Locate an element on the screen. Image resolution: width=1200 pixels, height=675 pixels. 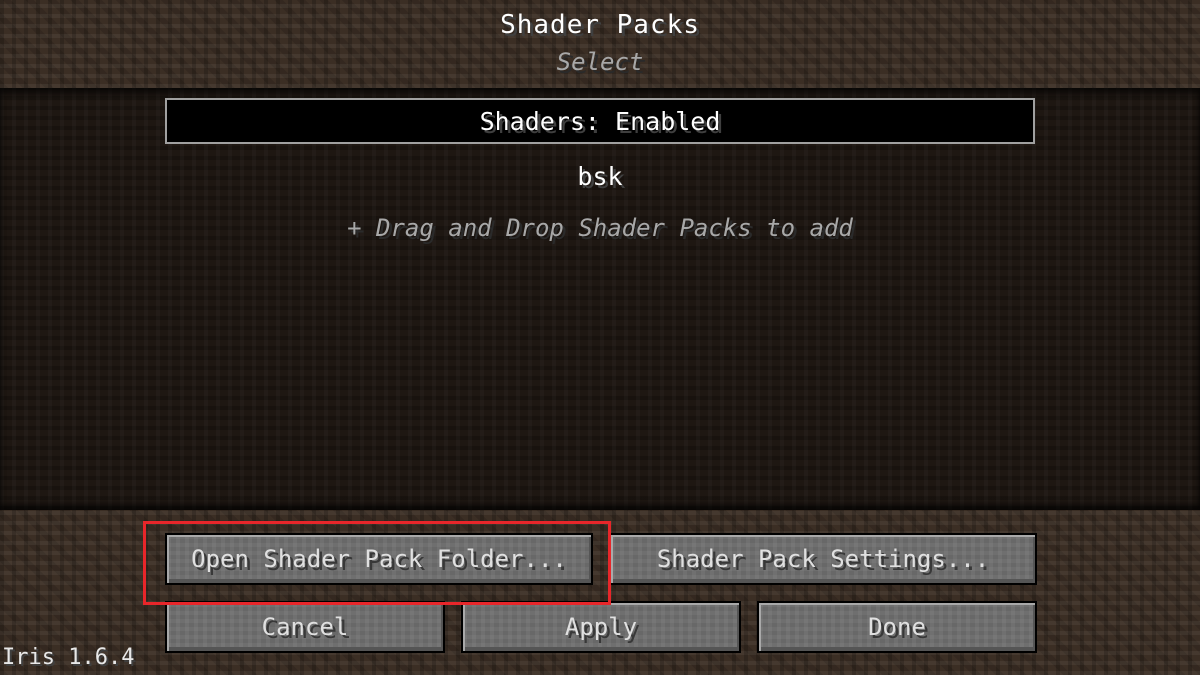
version-label: Iris 1.6.4 is located at coordinates (68, 657).